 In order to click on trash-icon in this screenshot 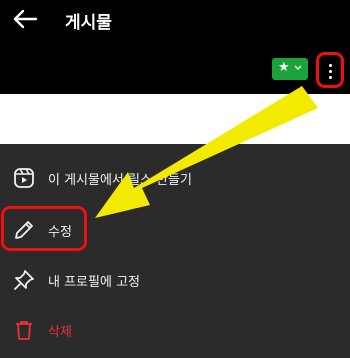, I will do `click(24, 330)`.